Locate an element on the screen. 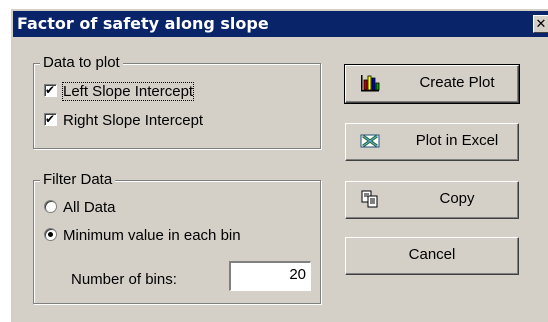 The height and width of the screenshot is (322, 548). all-data-option: All Data is located at coordinates (80, 208).